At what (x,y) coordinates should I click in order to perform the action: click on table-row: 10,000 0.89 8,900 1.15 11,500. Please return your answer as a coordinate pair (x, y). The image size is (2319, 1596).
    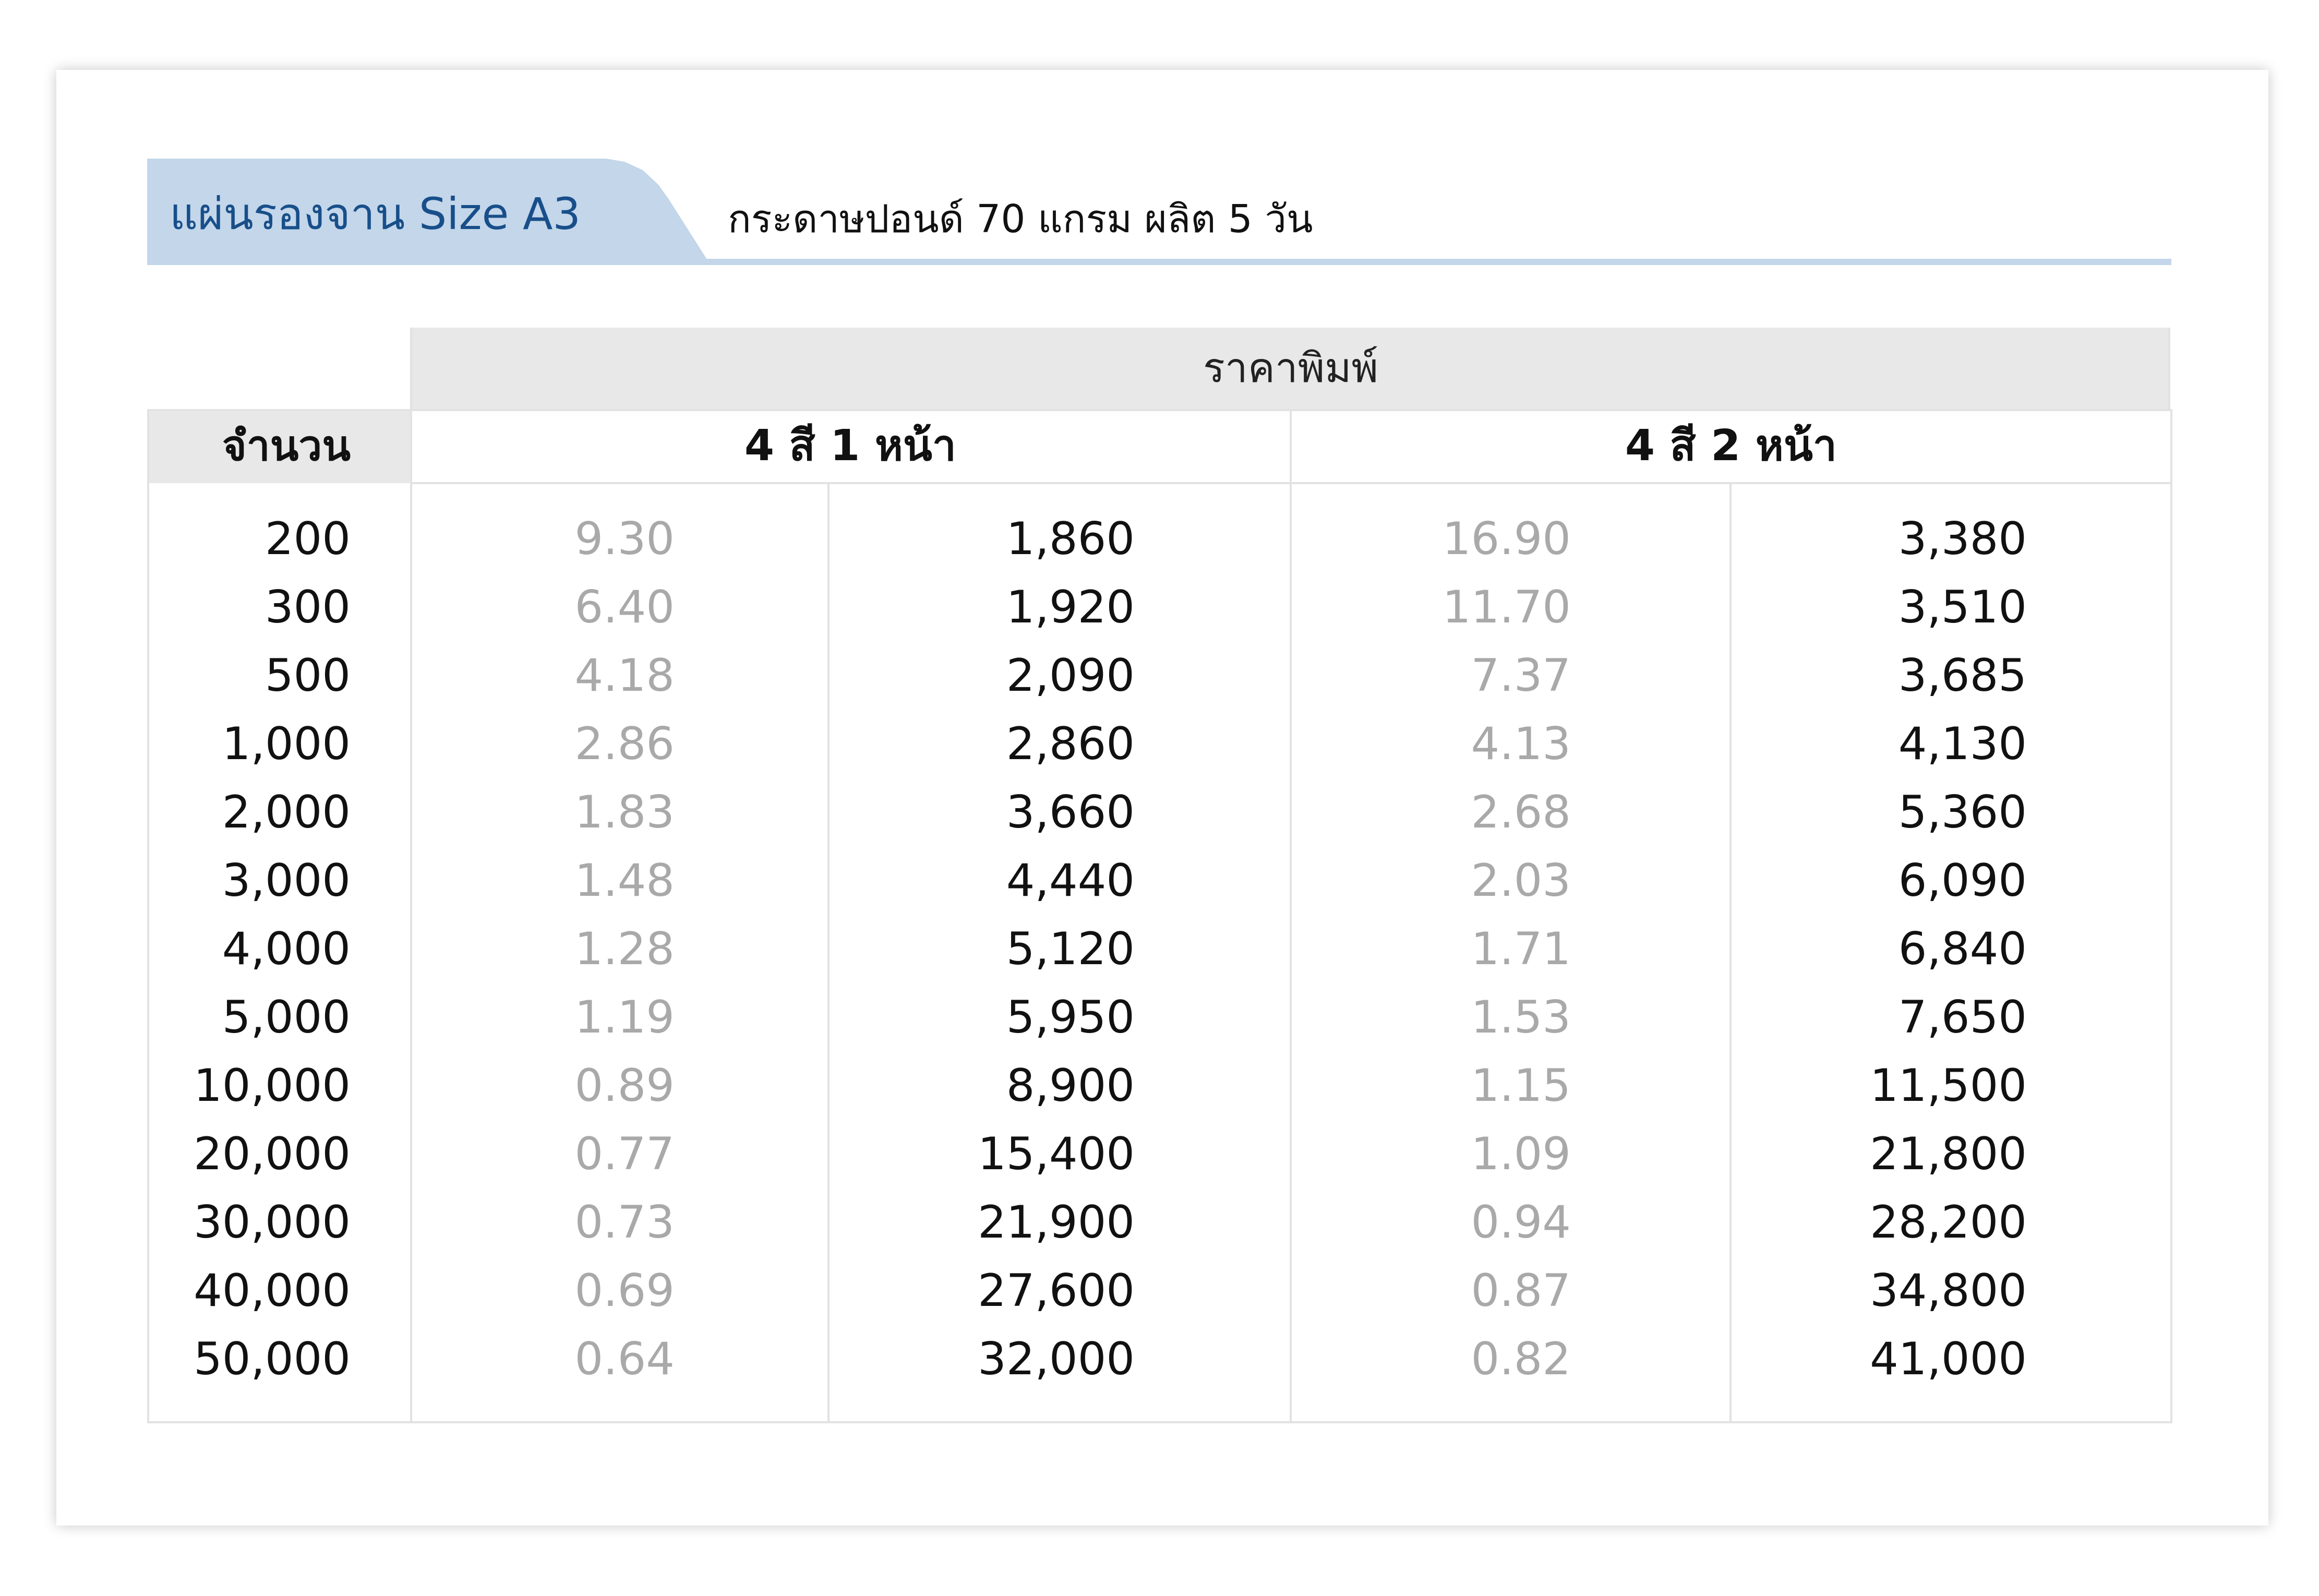
    Looking at the image, I should click on (1159, 1086).